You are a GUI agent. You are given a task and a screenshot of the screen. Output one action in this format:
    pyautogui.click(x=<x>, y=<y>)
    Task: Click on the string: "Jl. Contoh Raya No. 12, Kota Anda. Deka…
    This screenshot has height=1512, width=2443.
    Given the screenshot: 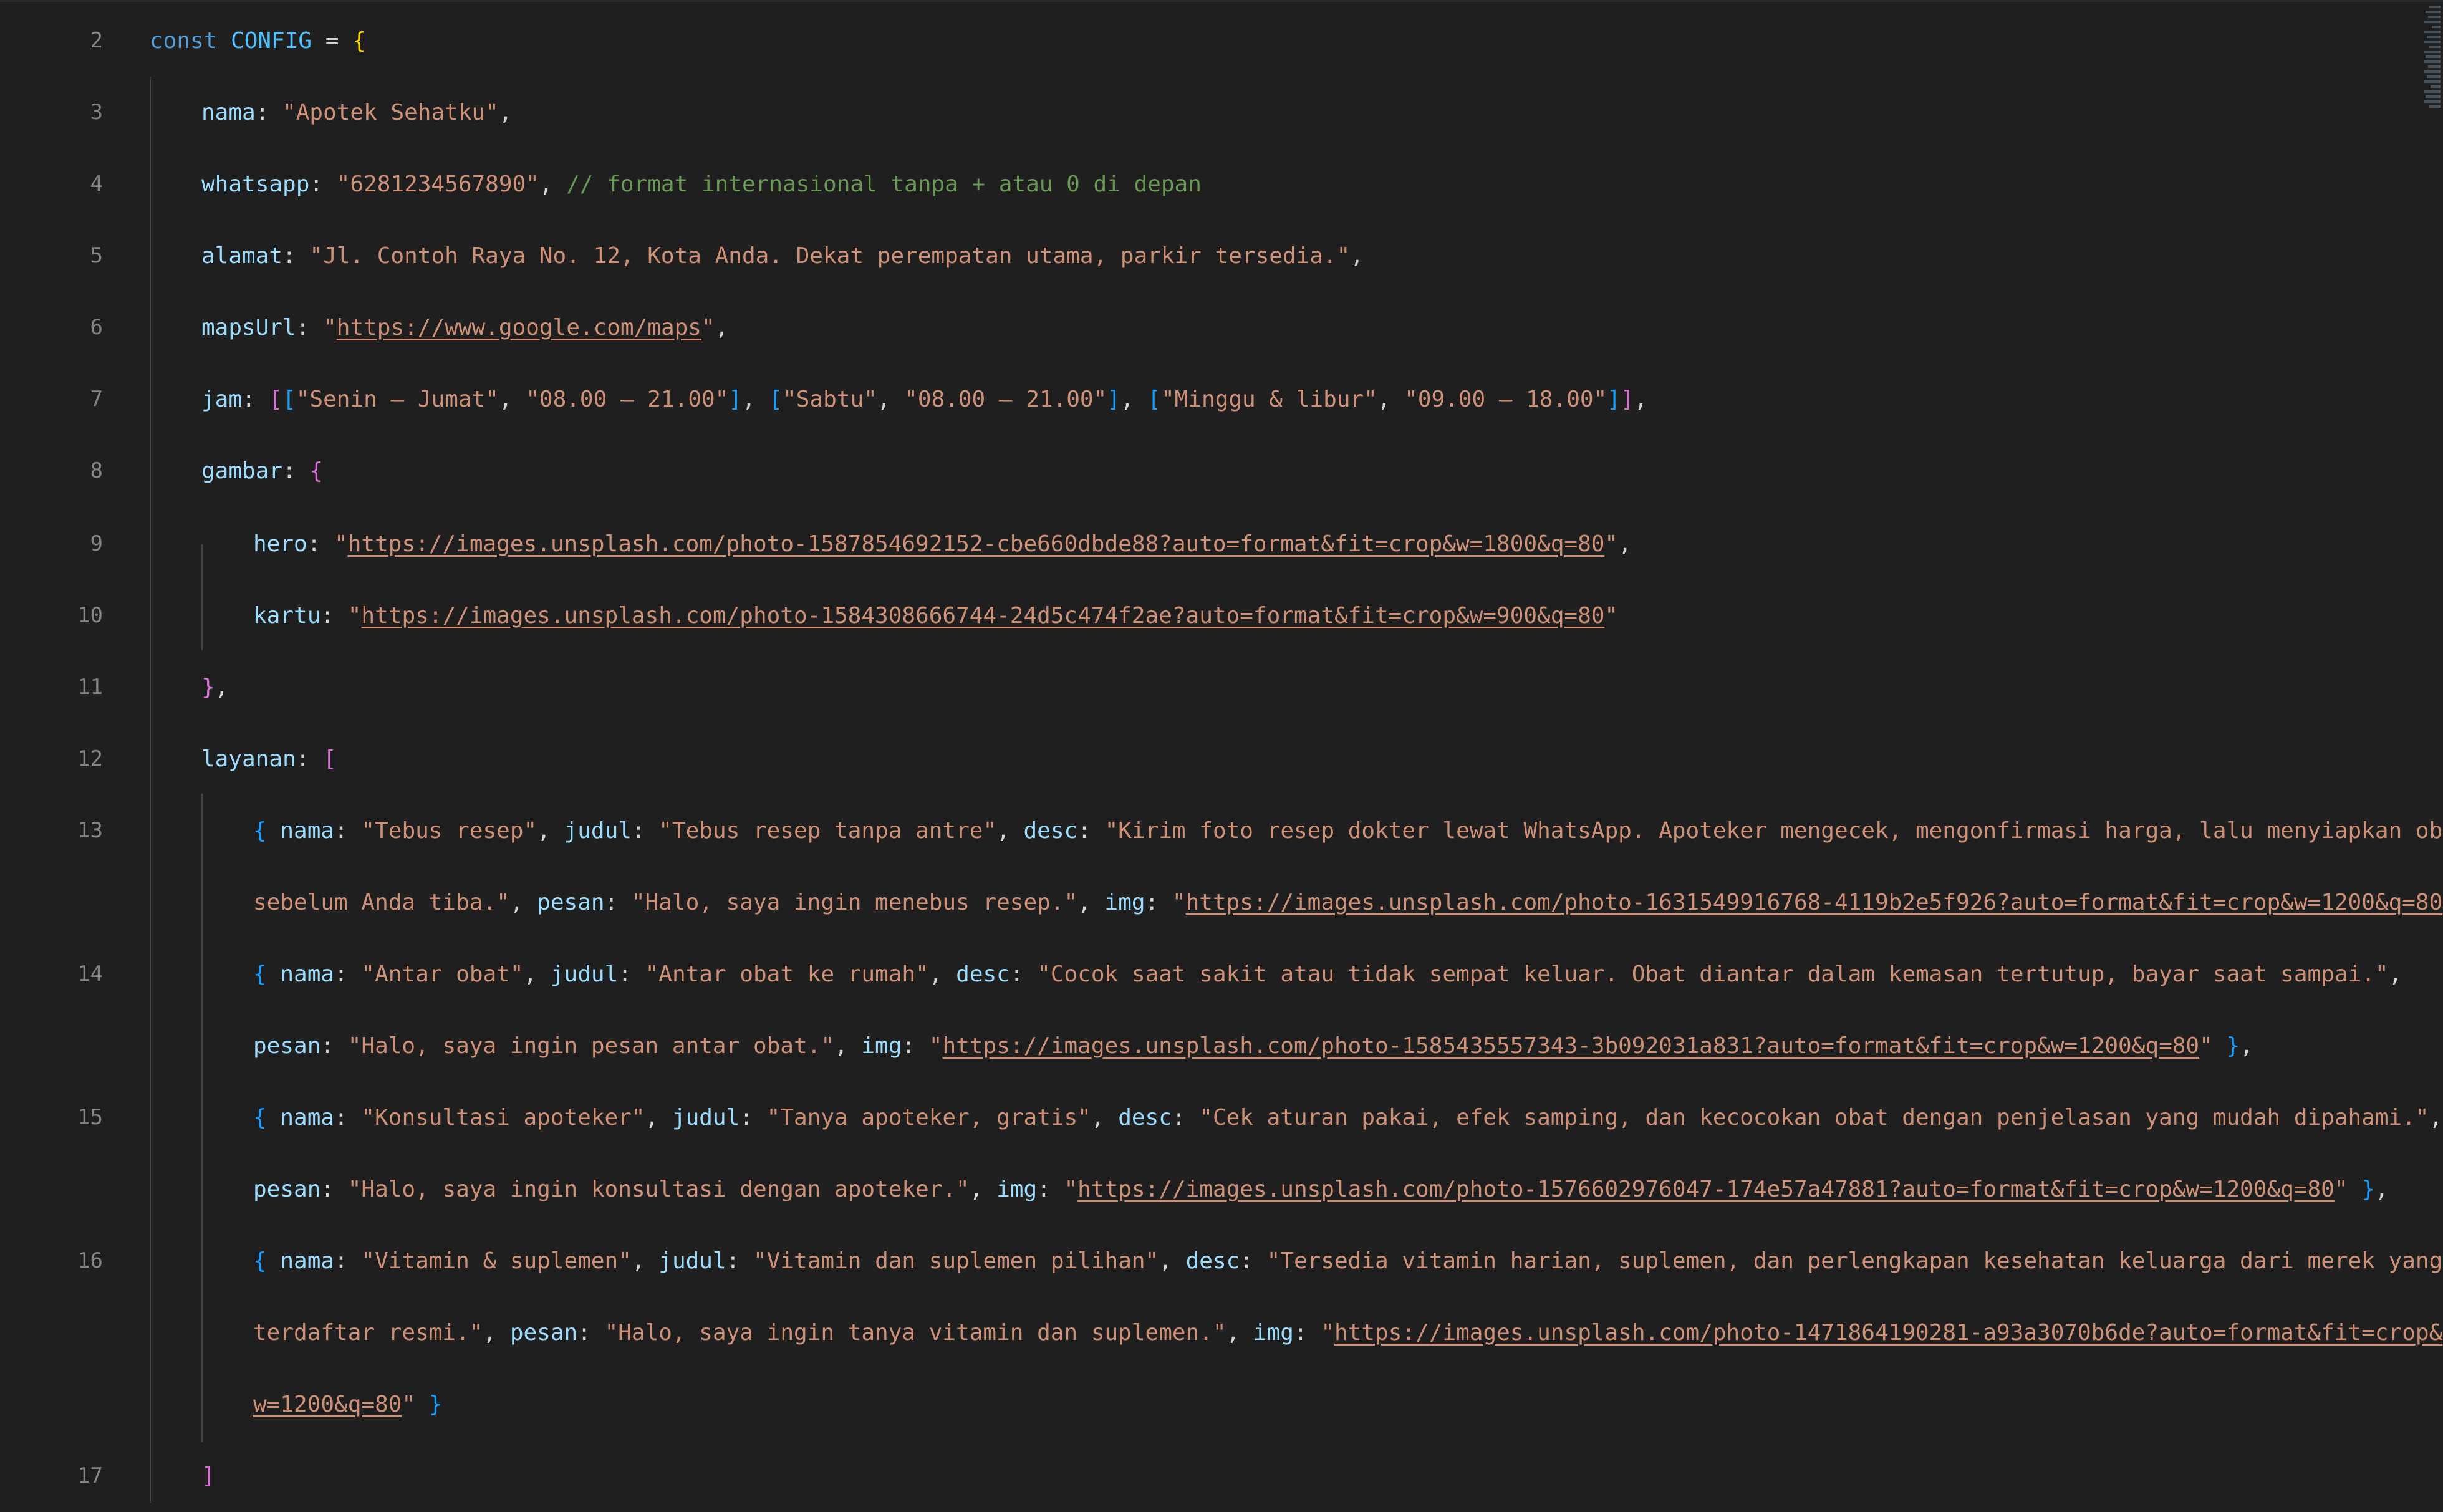 What is the action you would take?
    pyautogui.click(x=830, y=256)
    